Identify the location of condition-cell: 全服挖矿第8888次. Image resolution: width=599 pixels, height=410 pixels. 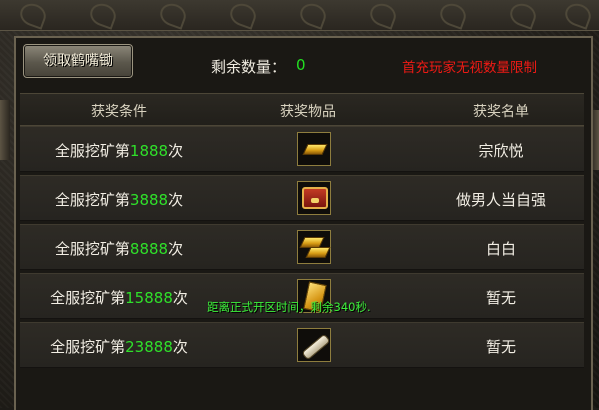
(119, 248).